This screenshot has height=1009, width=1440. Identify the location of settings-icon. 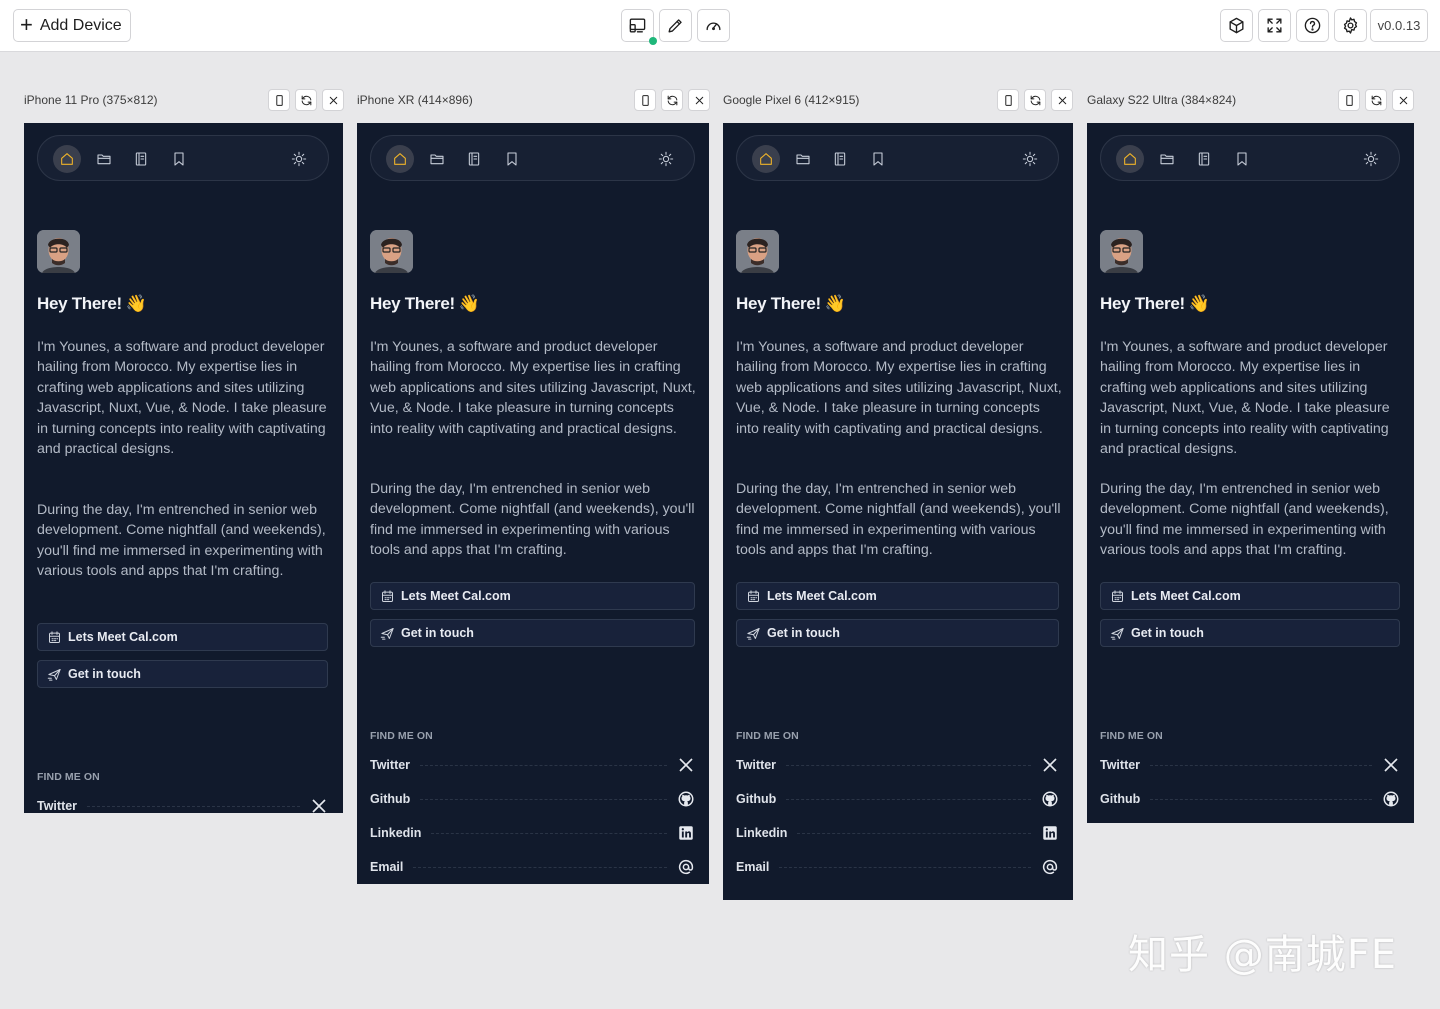
(1350, 25).